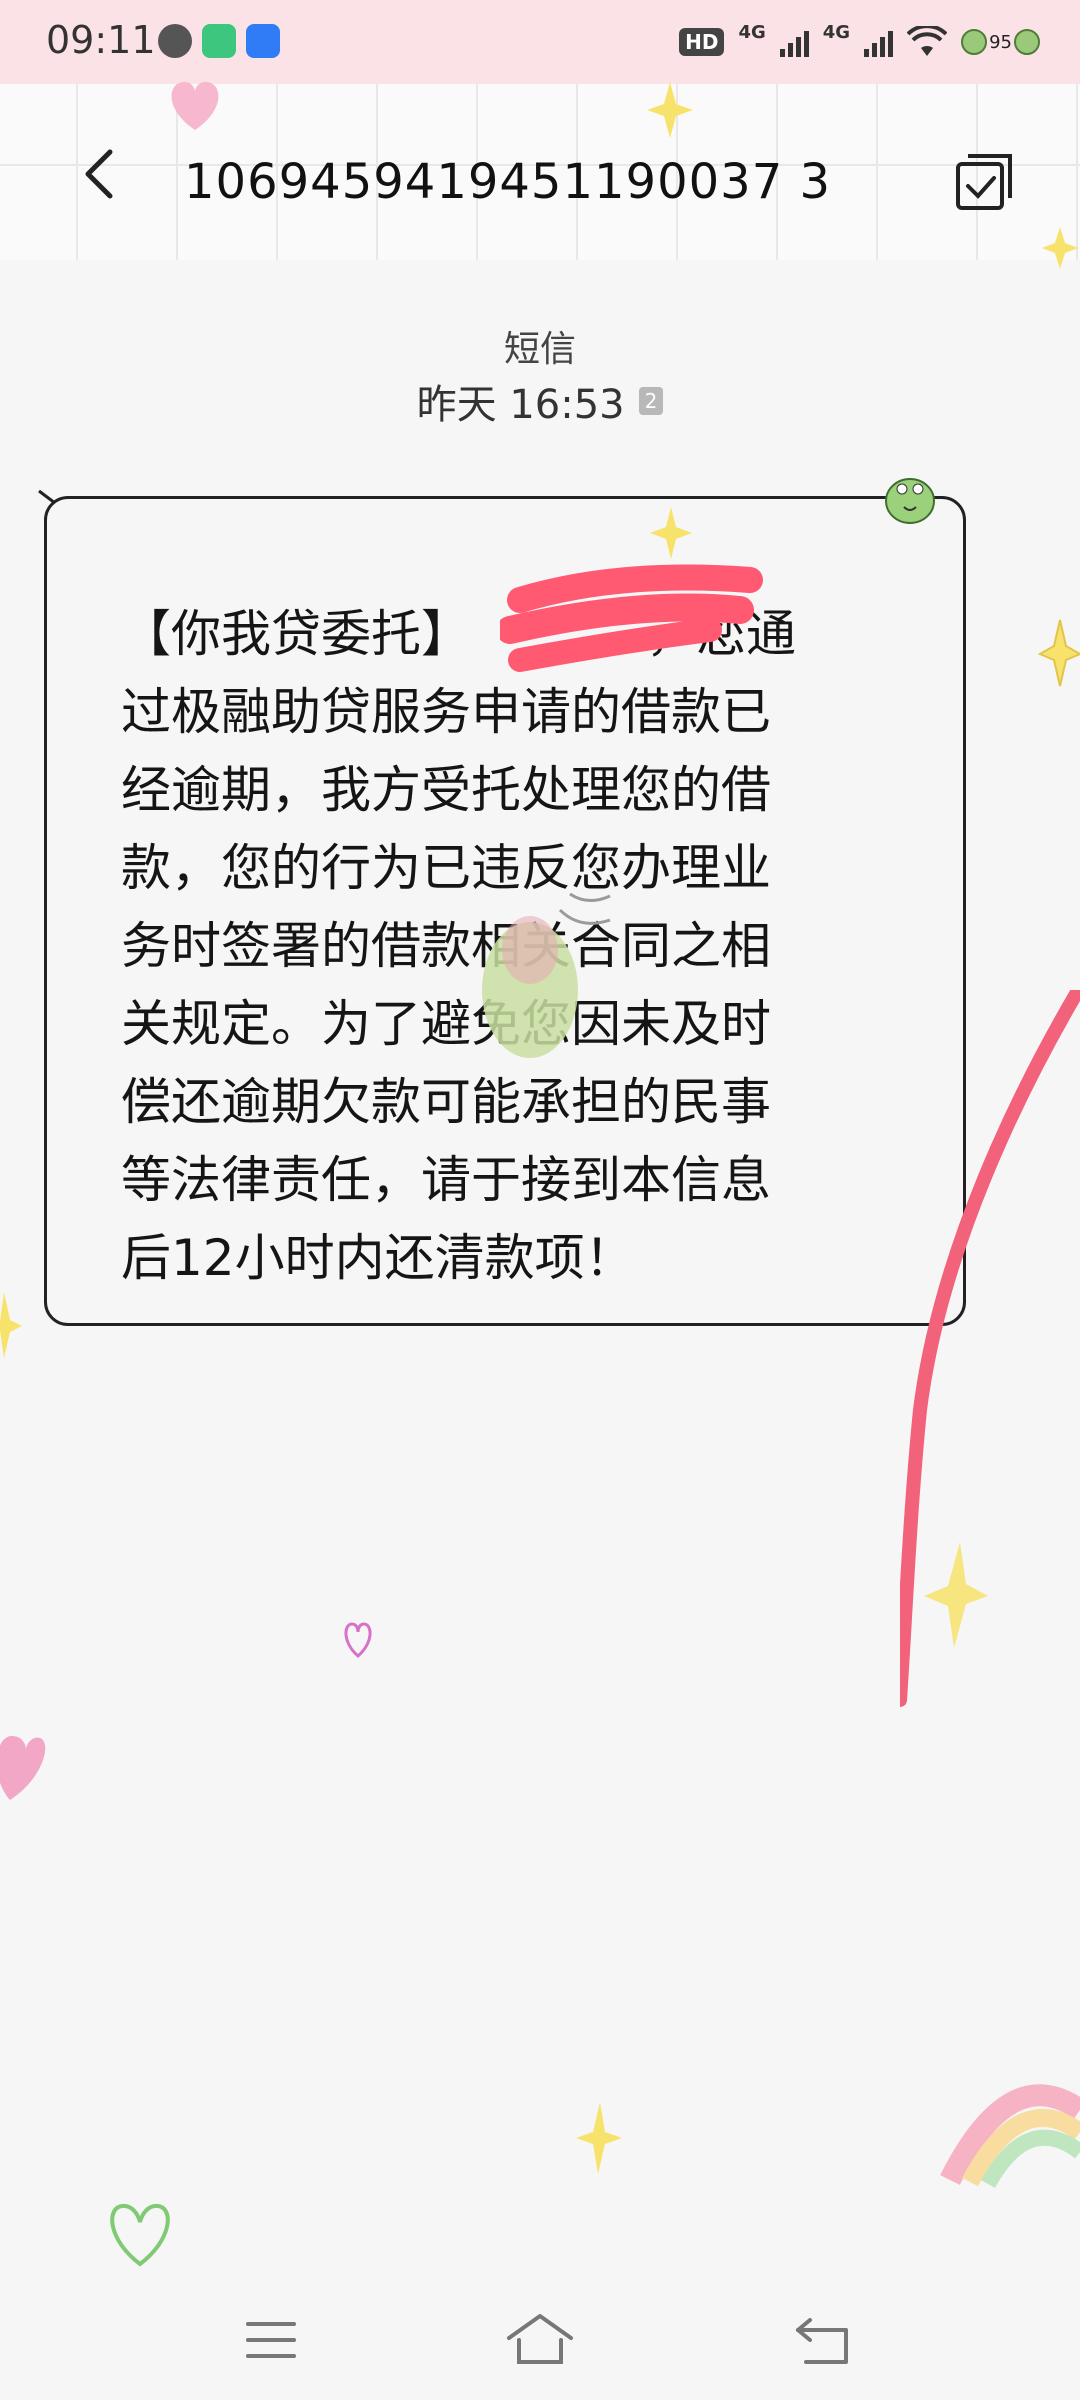 This screenshot has height=2400, width=1080. Describe the element at coordinates (175, 41) in the screenshot. I see `speedometer-icon` at that location.